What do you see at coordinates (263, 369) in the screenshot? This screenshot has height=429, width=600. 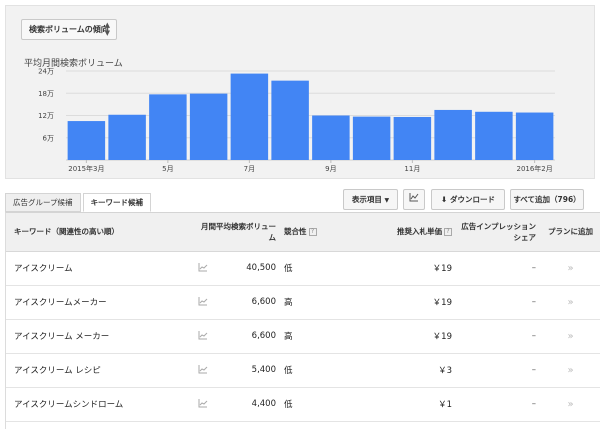 I see `volume-value: 5,400` at bounding box center [263, 369].